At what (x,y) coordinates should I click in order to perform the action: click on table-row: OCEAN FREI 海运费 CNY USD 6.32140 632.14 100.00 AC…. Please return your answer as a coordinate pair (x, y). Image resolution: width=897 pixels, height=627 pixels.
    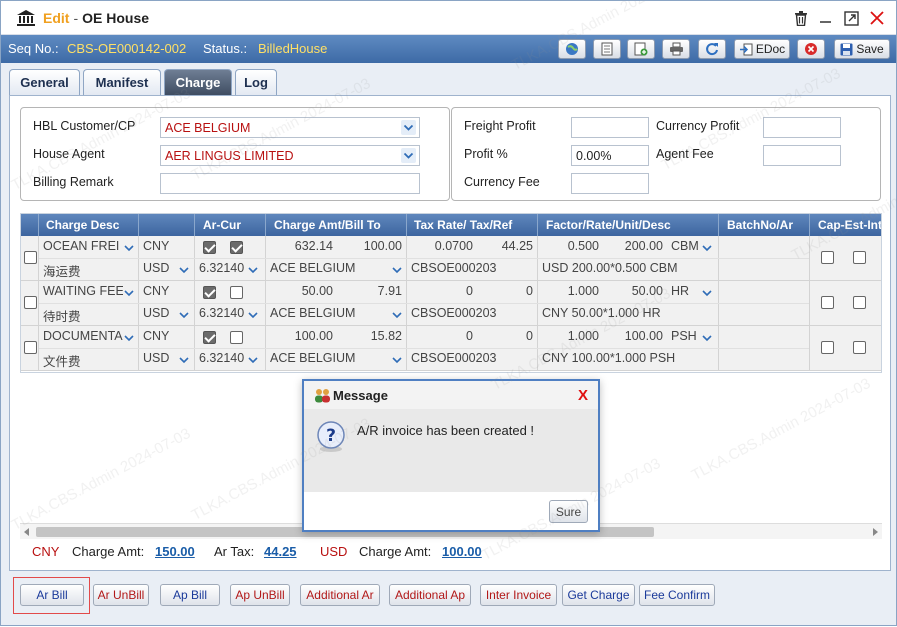
    Looking at the image, I should click on (451, 258).